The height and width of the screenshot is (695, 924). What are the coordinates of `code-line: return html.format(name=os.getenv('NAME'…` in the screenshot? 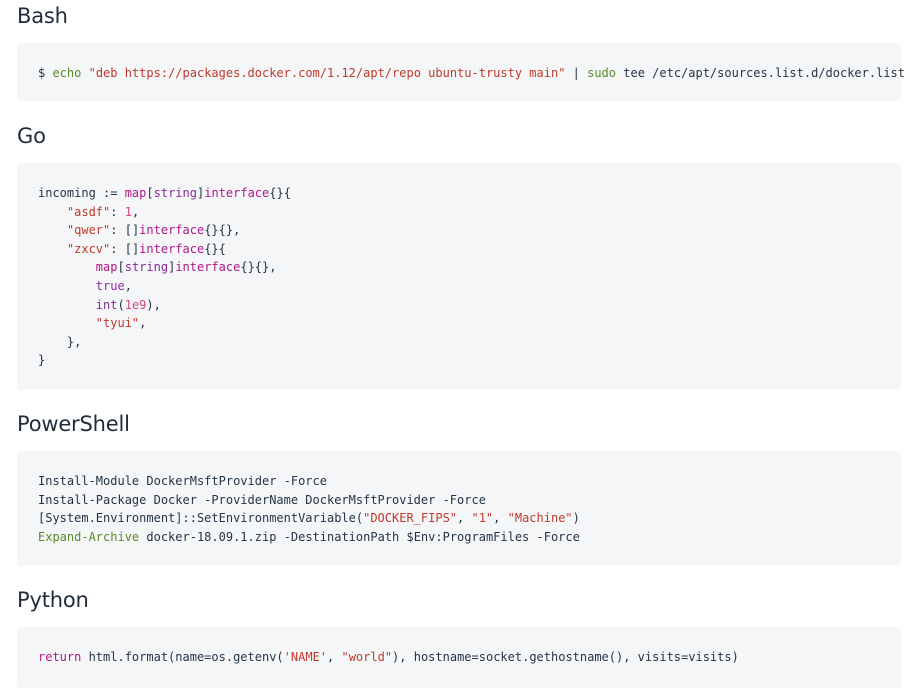 It's located at (469, 657).